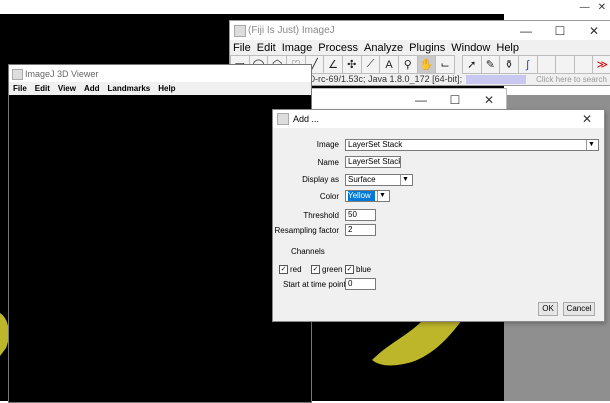  Describe the element at coordinates (332, 269) in the screenshot. I see `channel-green-label: green` at that location.